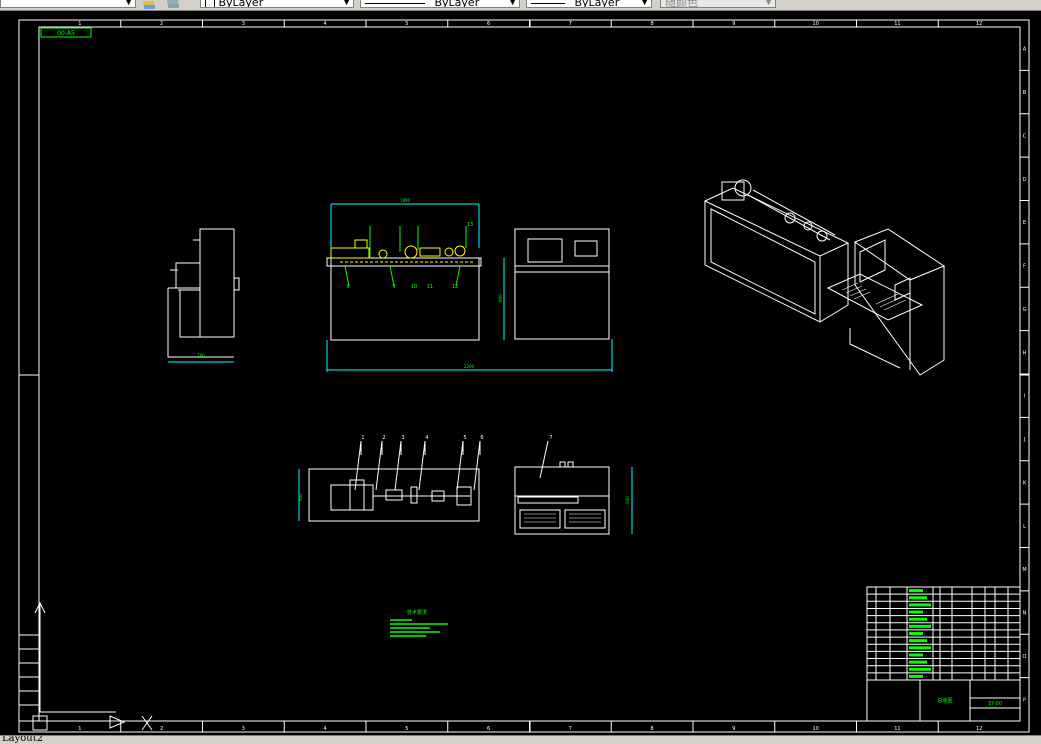 Image resolution: width=1041 pixels, height=744 pixels. What do you see at coordinates (325, 729) in the screenshot?
I see `zone-number-bottom: 4` at bounding box center [325, 729].